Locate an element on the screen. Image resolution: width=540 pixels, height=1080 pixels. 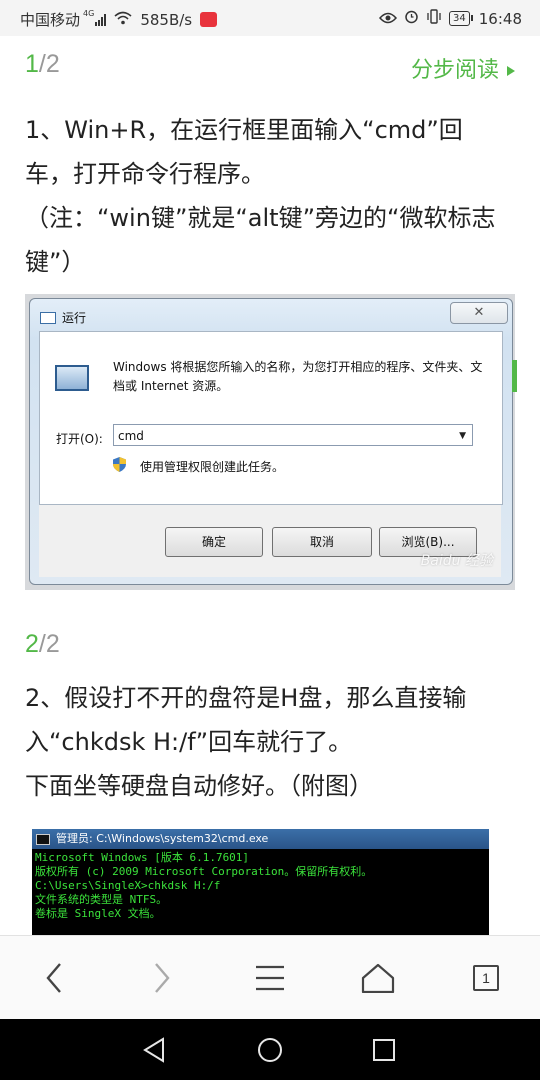
step-1-counter: 1/2 is located at coordinates (42, 64).